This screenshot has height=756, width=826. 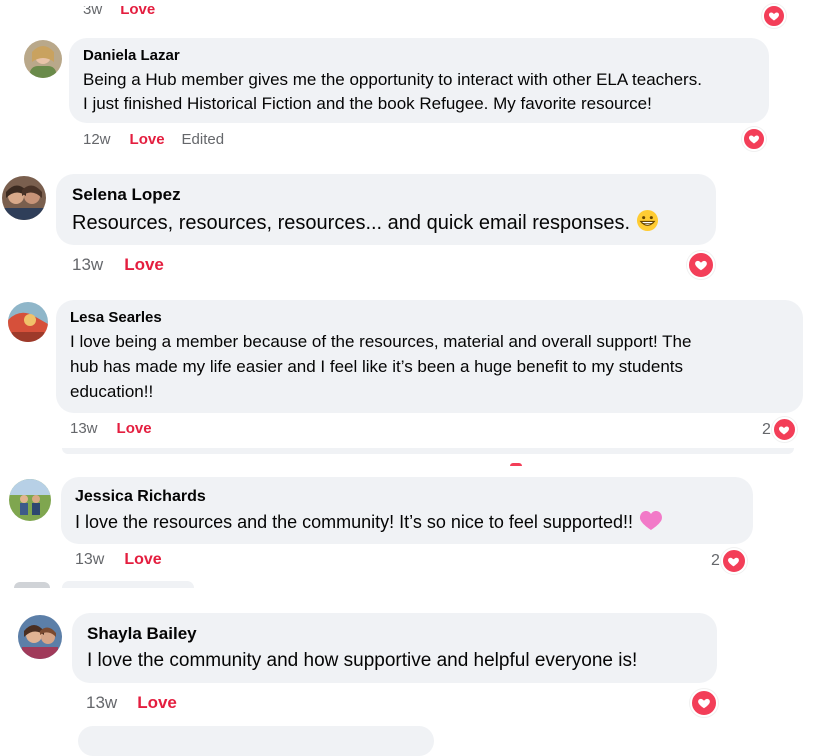 What do you see at coordinates (256, 741) in the screenshot?
I see `next-comment-bubble` at bounding box center [256, 741].